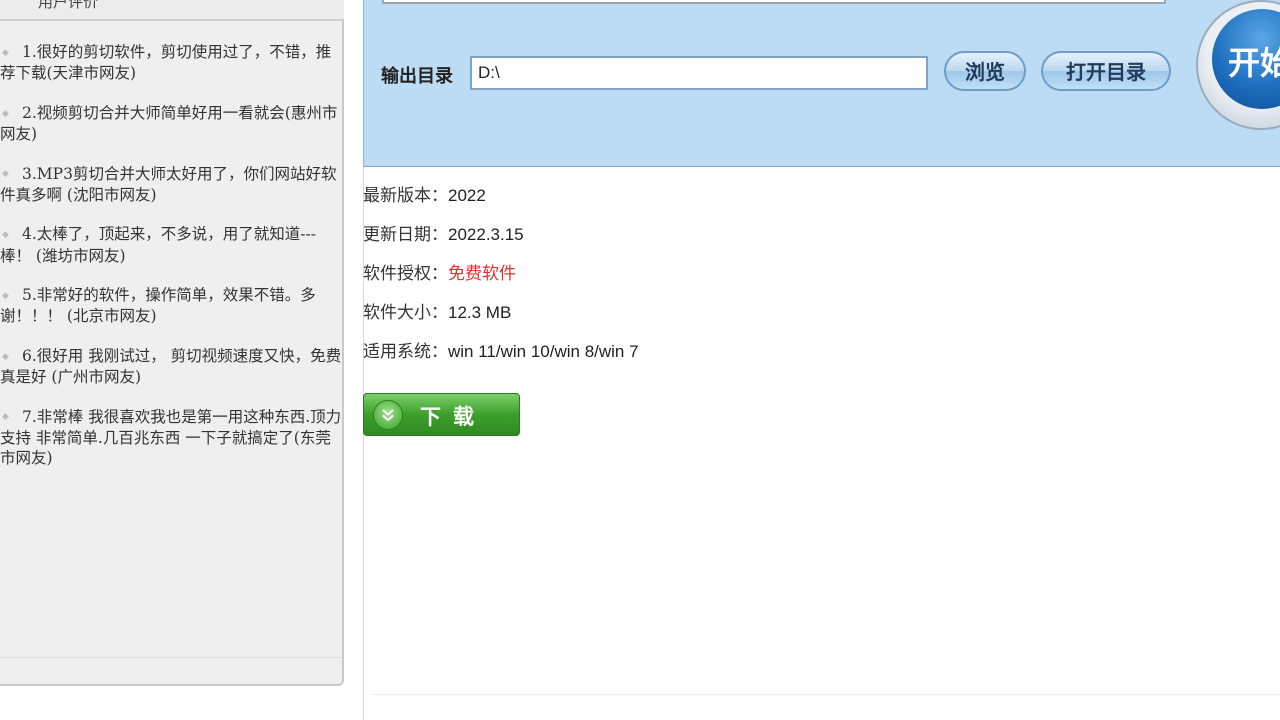 This screenshot has width=1280, height=720. I want to click on info-key: 适用系统：, so click(405, 352).